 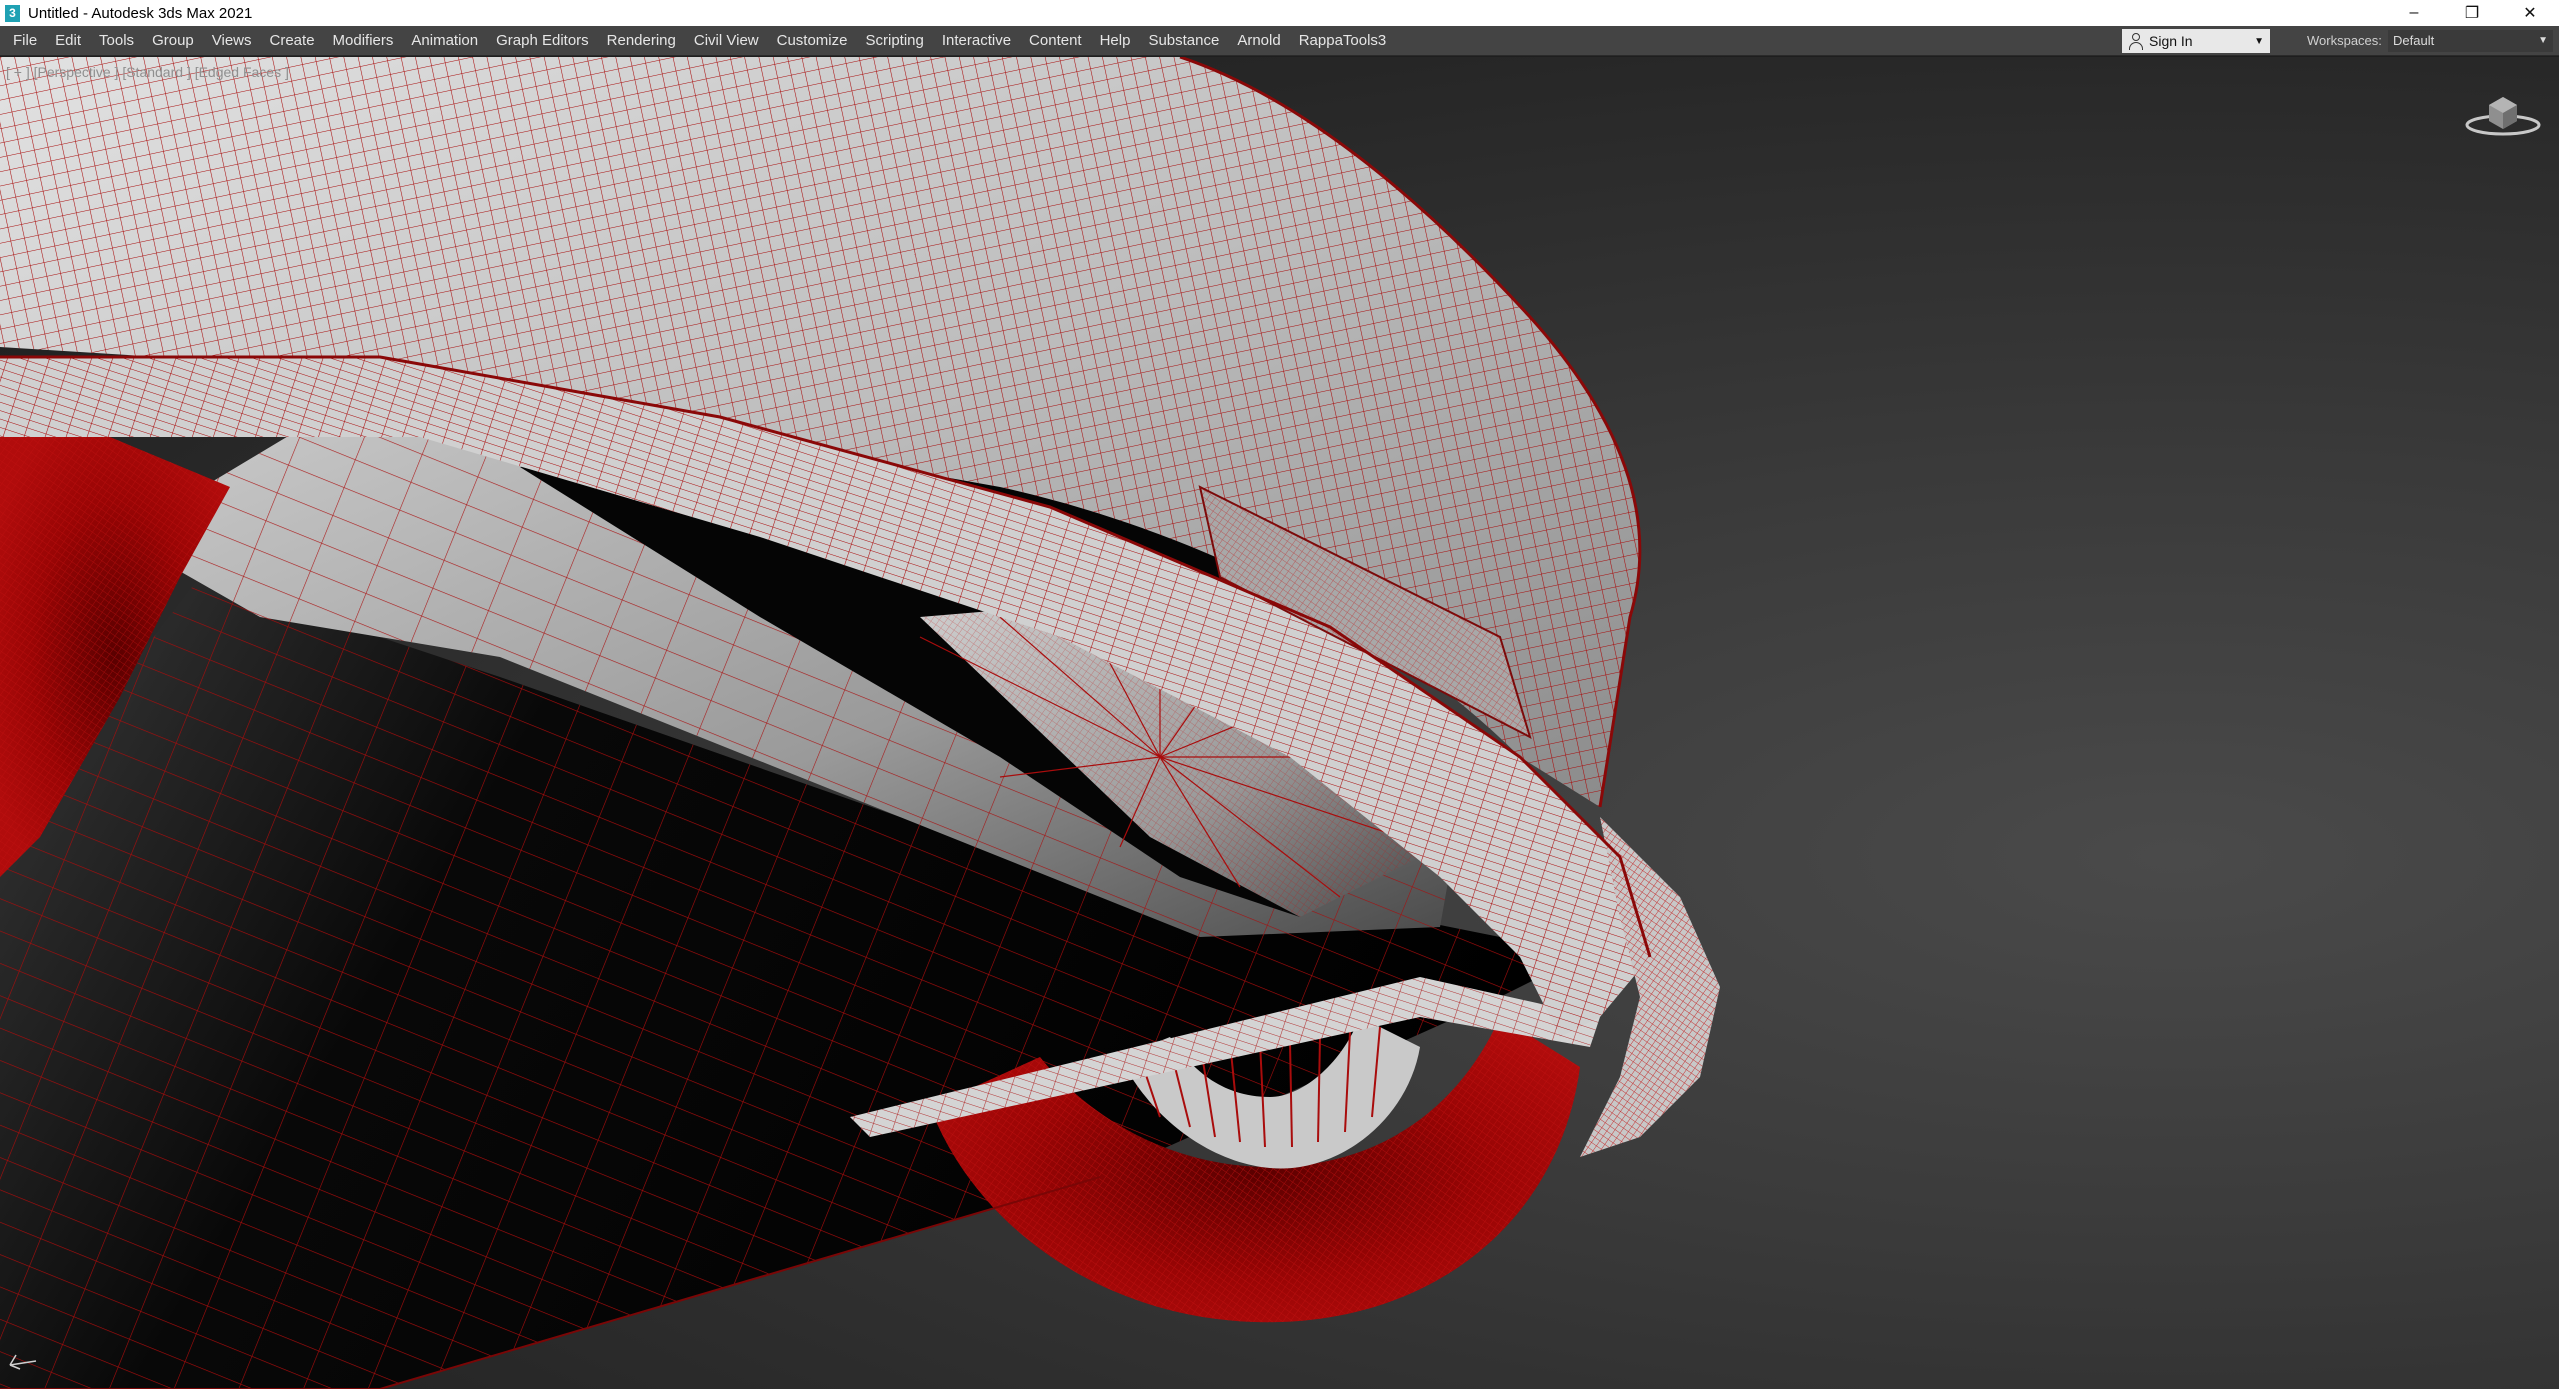 I want to click on menu-item-edit: Edit, so click(x=68, y=41).